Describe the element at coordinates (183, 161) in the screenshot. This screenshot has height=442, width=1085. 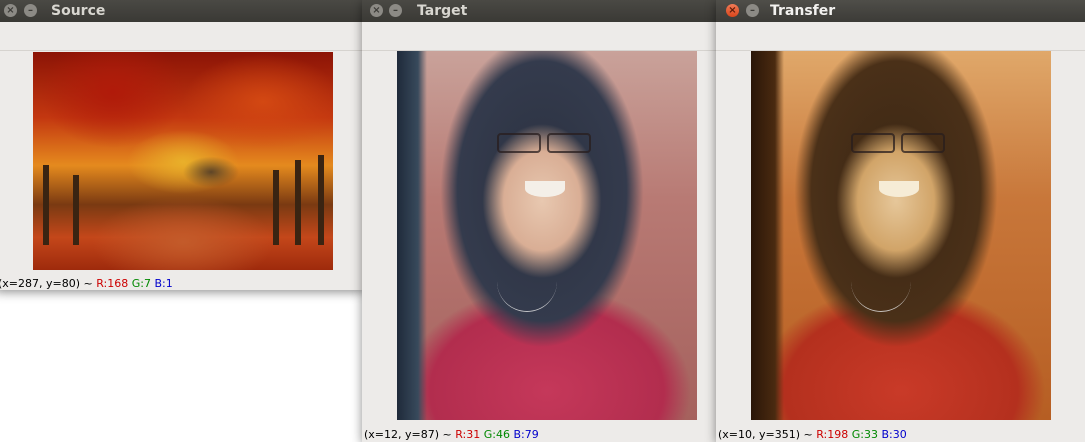
I see `source-image` at that location.